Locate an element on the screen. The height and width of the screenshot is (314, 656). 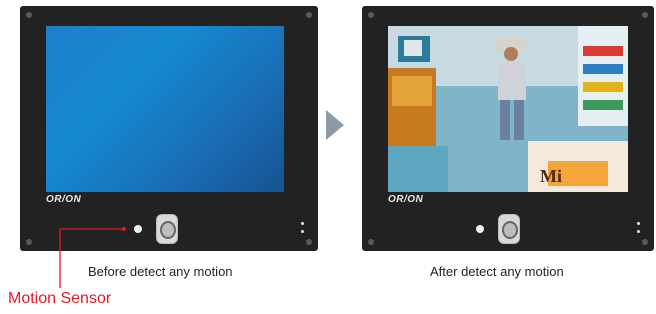
motion-sensor-label: Motion Sensor is located at coordinates (60, 298).